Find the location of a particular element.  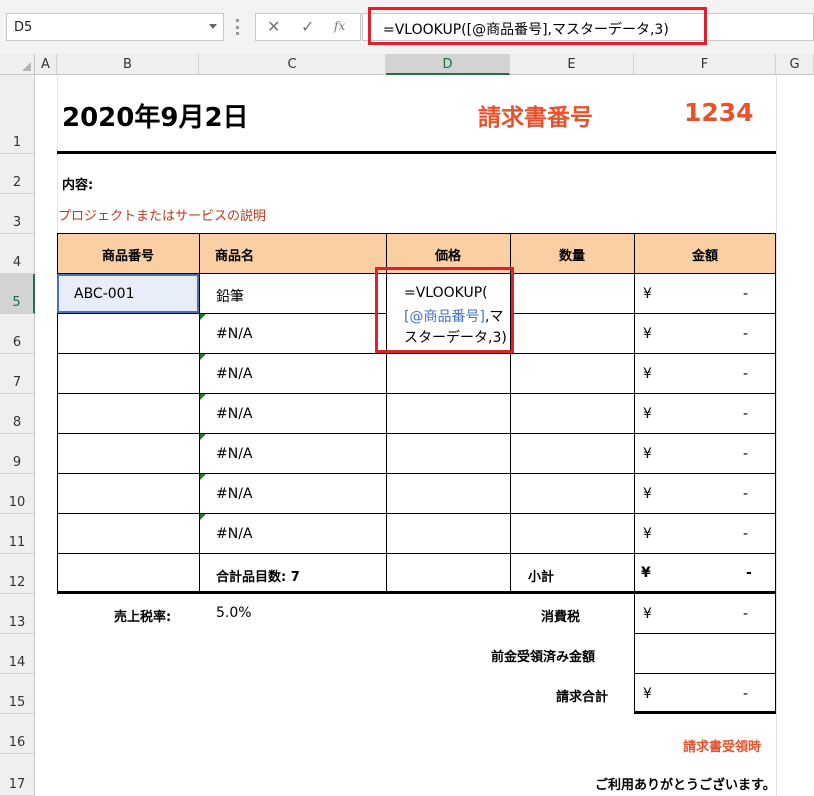

column-header-c: C is located at coordinates (292, 64).